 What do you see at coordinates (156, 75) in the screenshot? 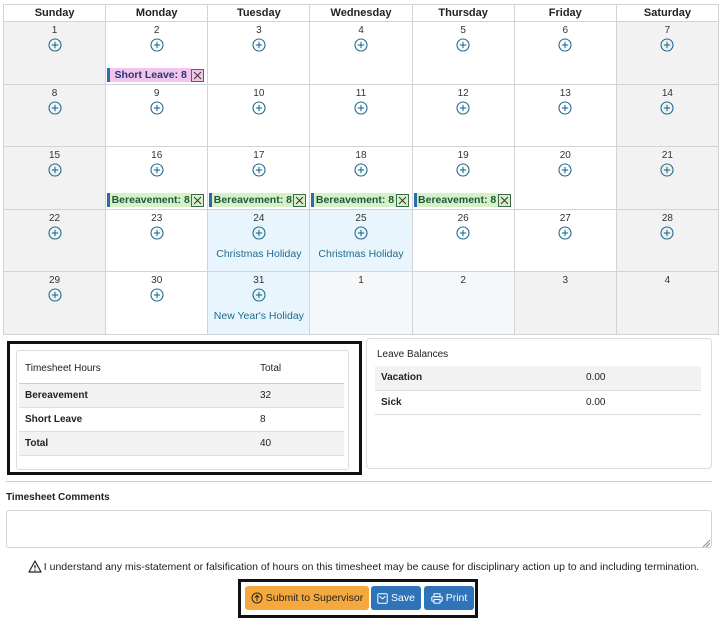
I see `leave-entry-tag: Short Leave: 8` at bounding box center [156, 75].